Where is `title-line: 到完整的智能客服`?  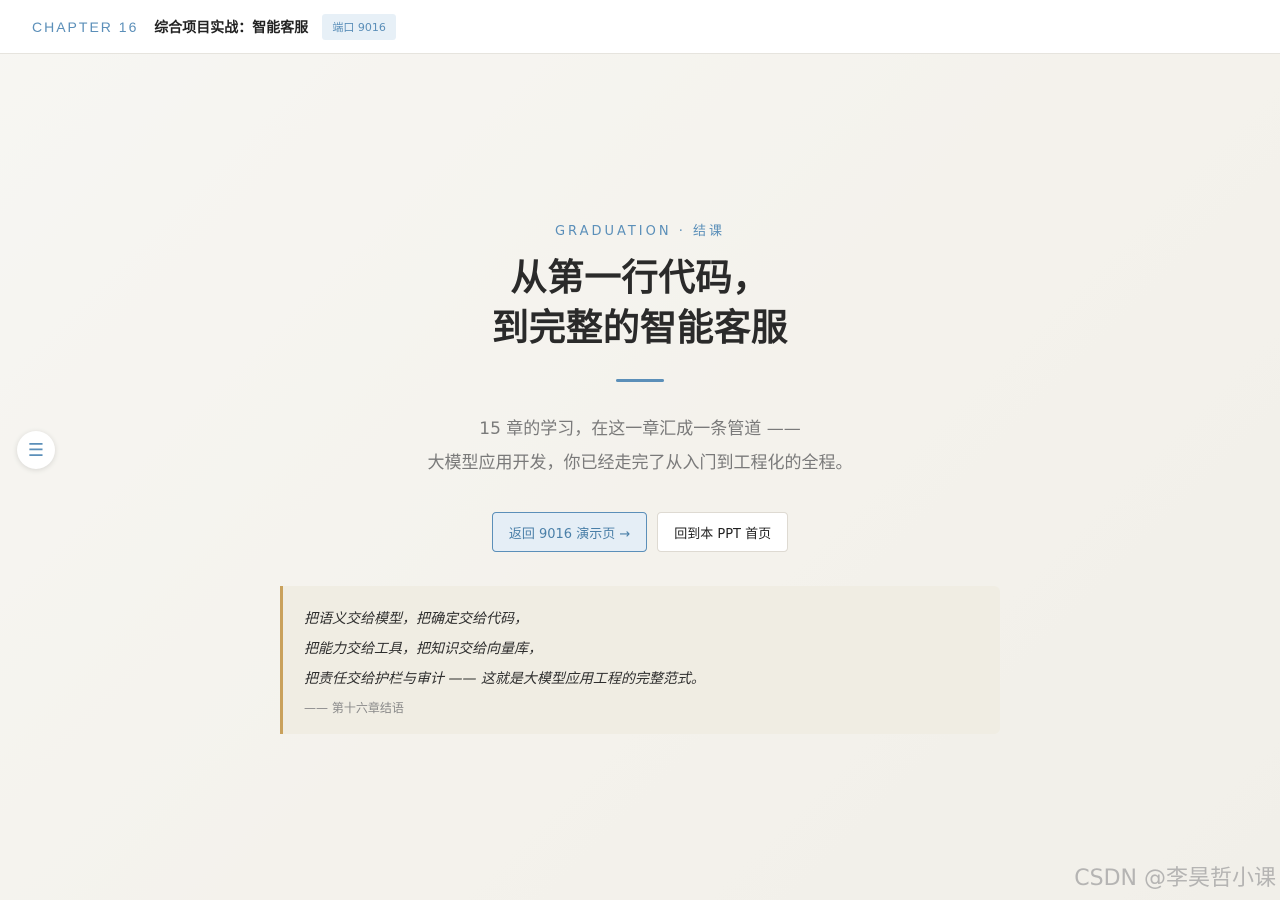 title-line: 到完整的智能客服 is located at coordinates (640, 327).